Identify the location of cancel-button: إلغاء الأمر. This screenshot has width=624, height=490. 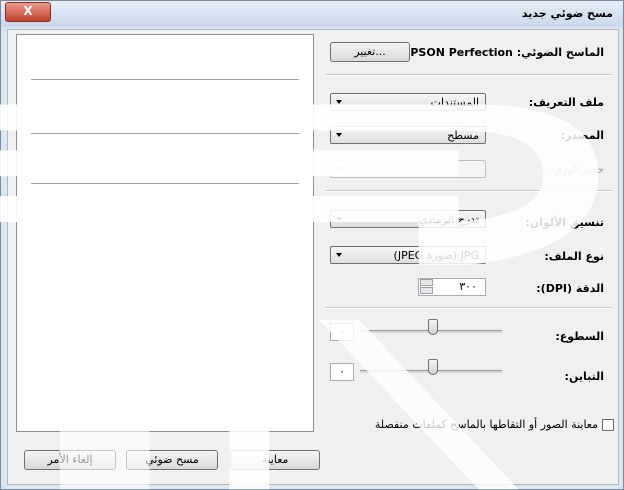
(70, 460).